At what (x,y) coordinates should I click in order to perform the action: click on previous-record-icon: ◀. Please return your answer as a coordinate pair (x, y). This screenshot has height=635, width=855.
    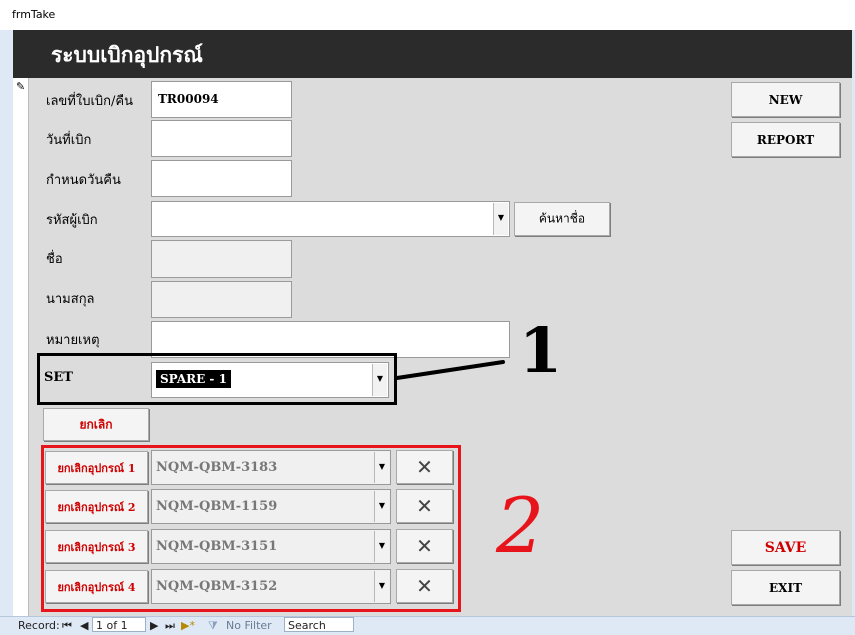
    Looking at the image, I should click on (84, 625).